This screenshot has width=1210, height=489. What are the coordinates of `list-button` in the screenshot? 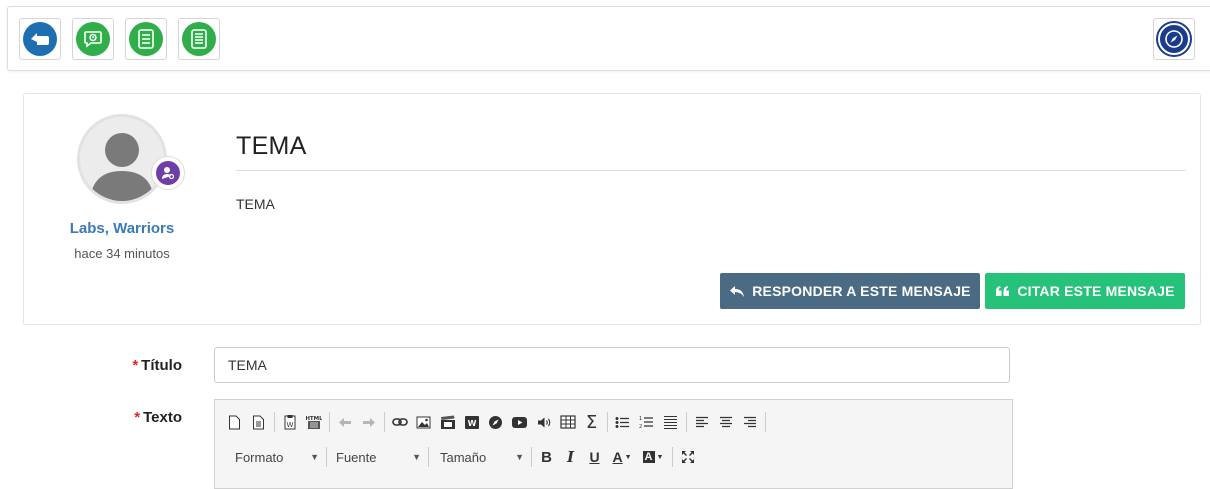 It's located at (146, 39).